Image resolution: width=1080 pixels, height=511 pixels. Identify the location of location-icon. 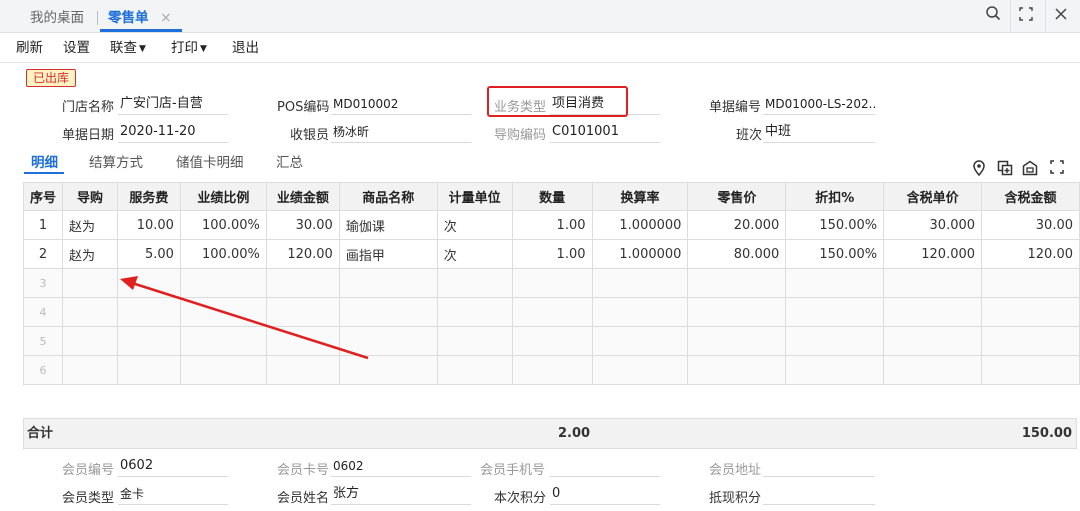
(979, 169).